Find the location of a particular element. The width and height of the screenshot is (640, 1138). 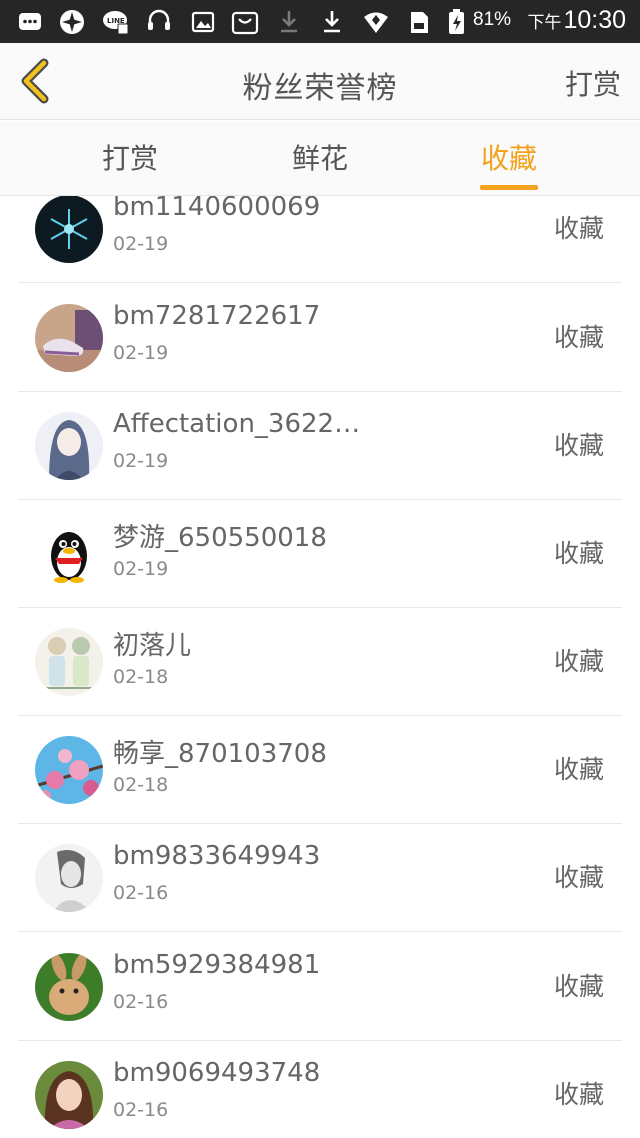

sneaker-avatar is located at coordinates (69, 338).